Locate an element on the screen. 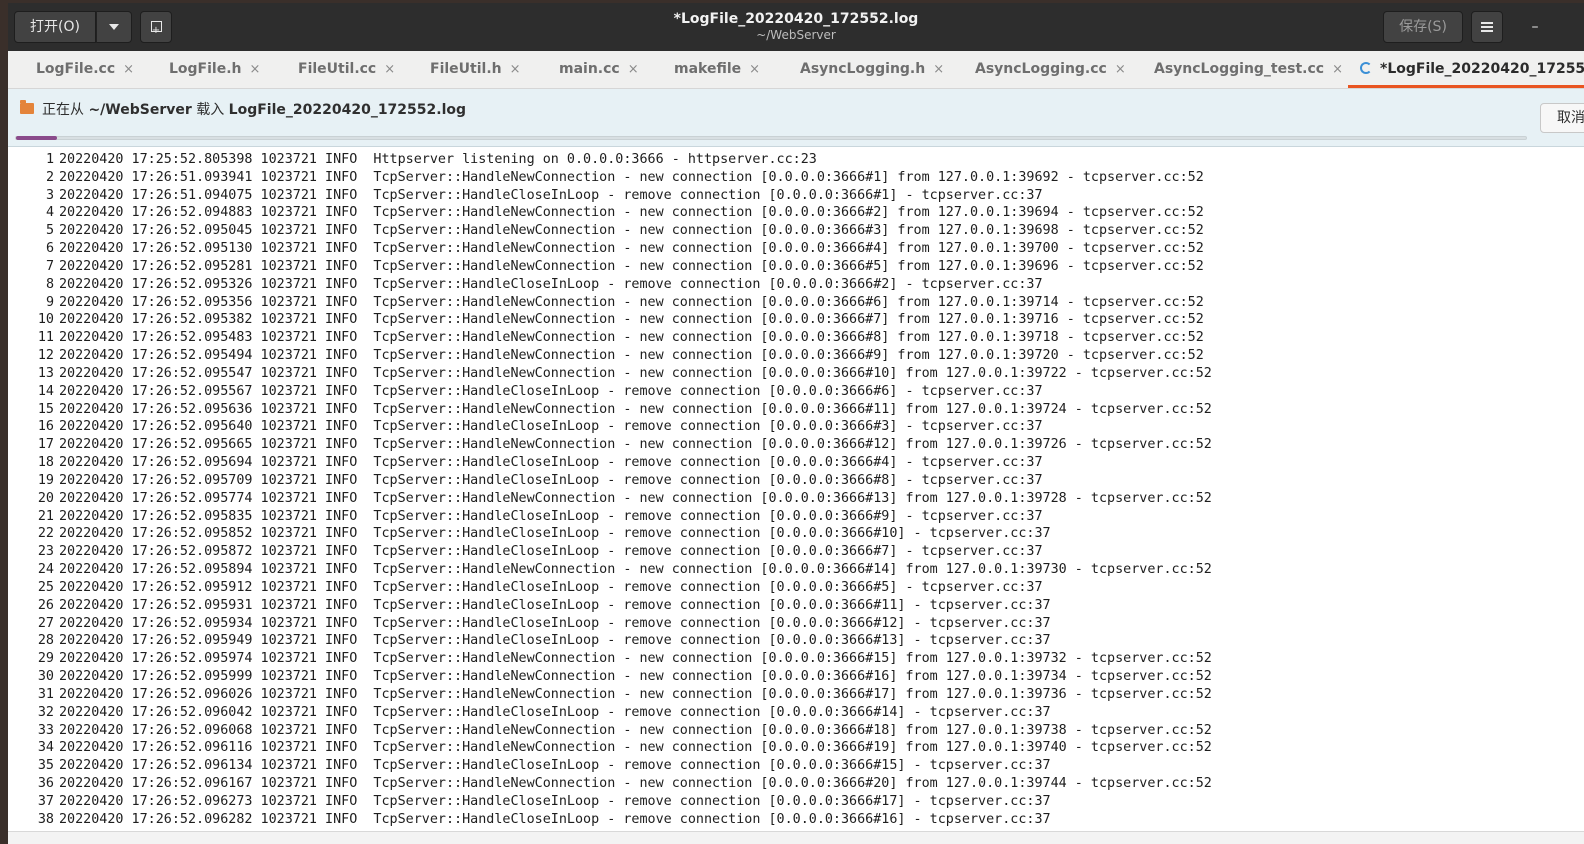 This screenshot has width=1584, height=844. tab-logfile-log-active: *LogFile_20220420_172552. is located at coordinates (1466, 69).